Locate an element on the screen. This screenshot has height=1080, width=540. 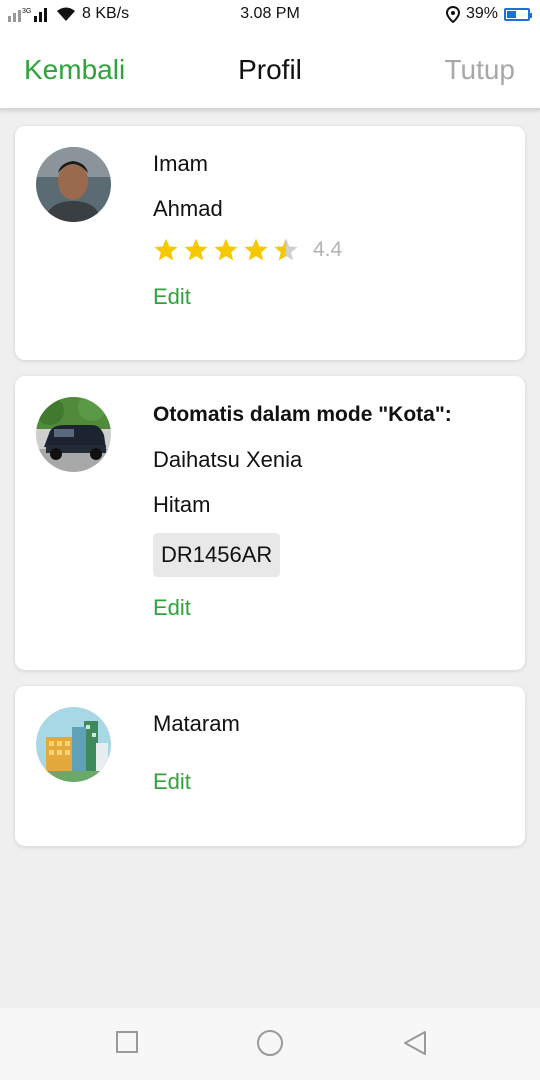
battery-percent: 39% is located at coordinates (481, 13).